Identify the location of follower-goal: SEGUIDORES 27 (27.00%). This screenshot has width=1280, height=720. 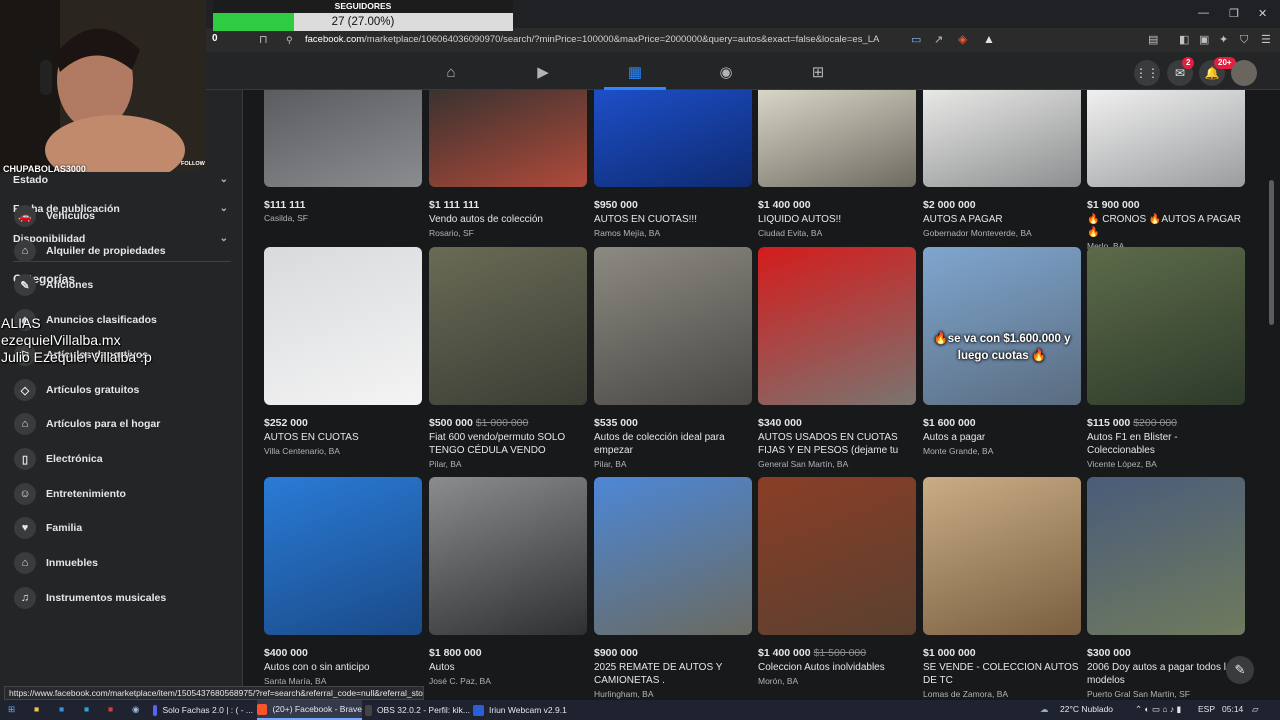
(363, 15).